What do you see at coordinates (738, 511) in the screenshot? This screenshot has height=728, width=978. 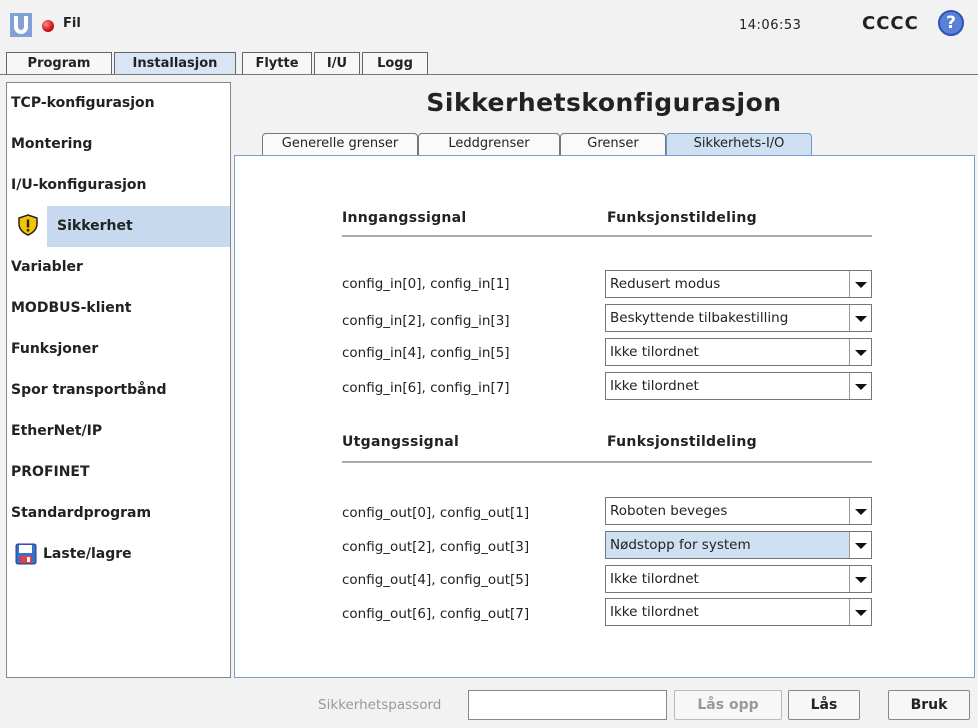 I see `output-function-select: Roboten beveges` at bounding box center [738, 511].